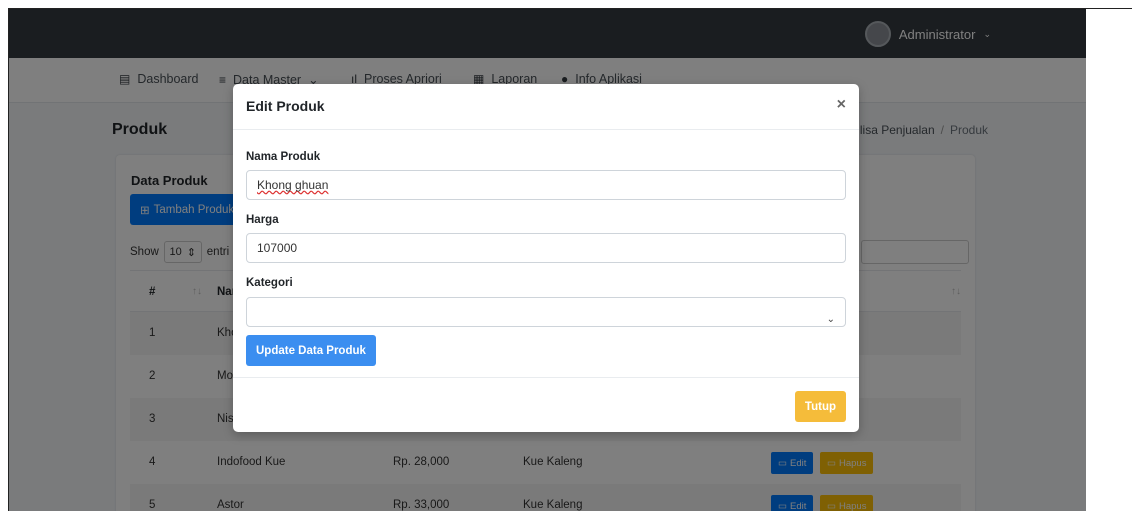 This screenshot has height=511, width=1132. What do you see at coordinates (546, 404) in the screenshot?
I see `modal-footer: Tutup` at bounding box center [546, 404].